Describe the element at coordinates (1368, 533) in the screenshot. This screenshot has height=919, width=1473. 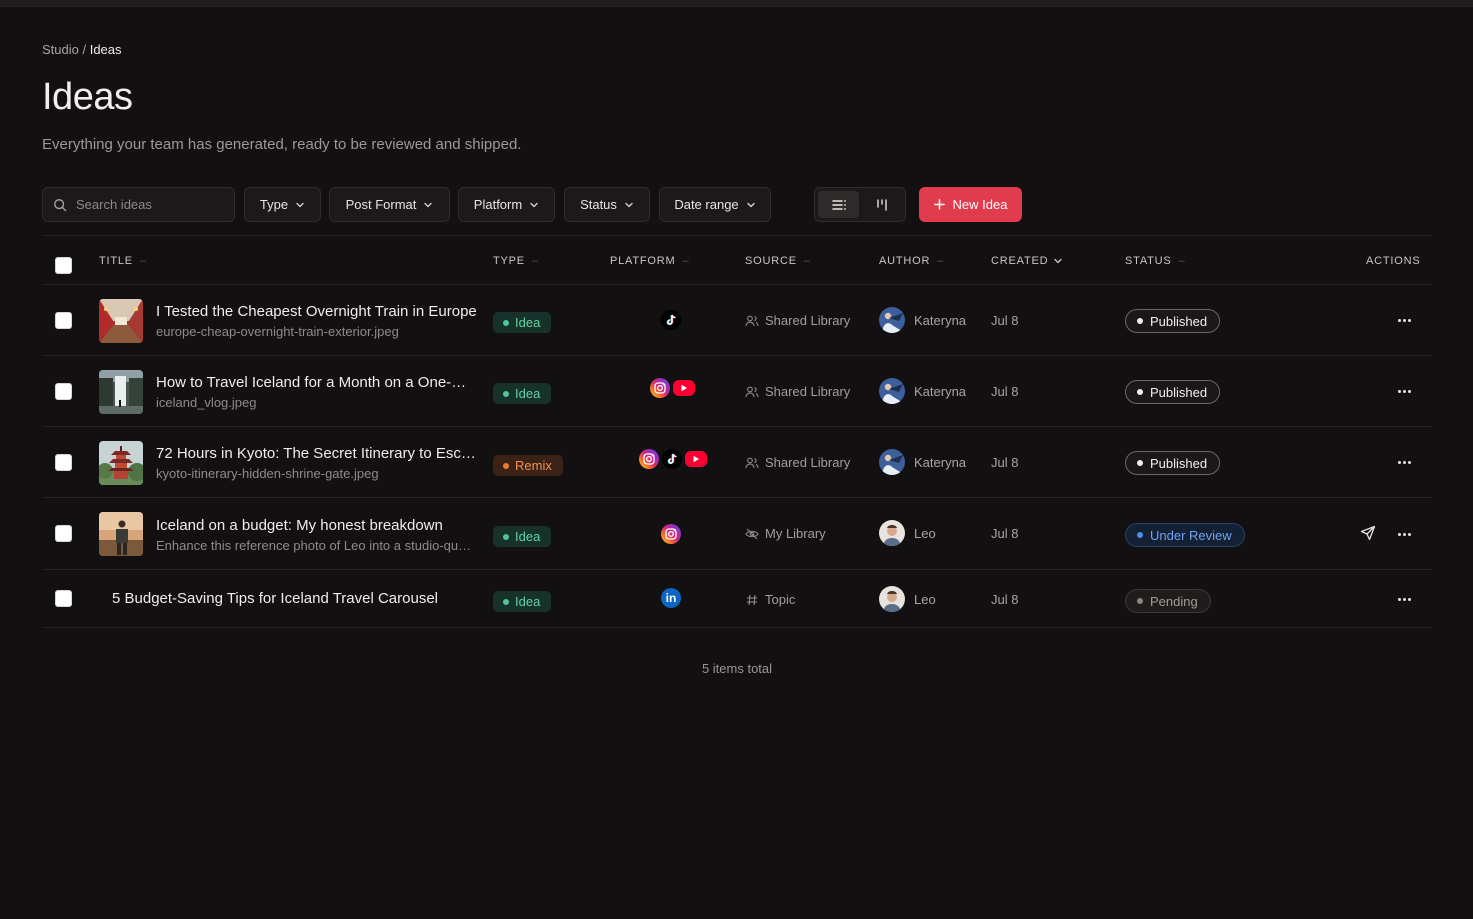
I see `send-icon` at that location.